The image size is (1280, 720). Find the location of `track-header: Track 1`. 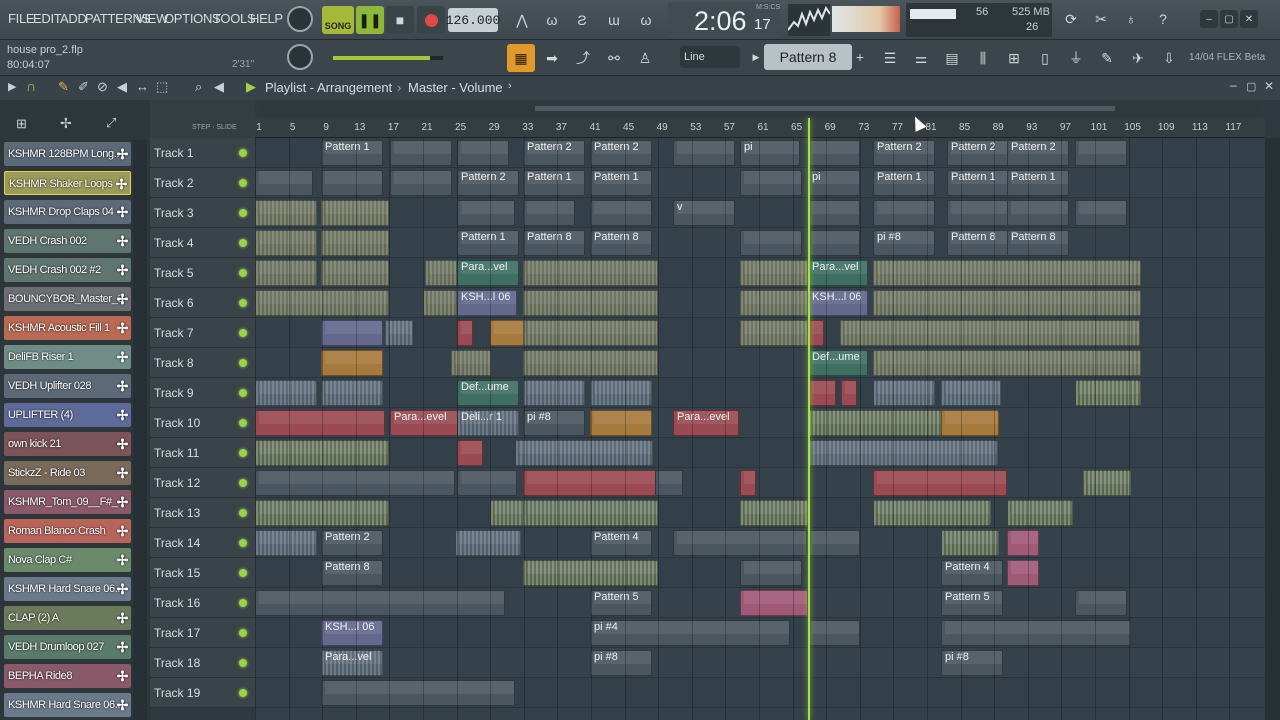

track-header: Track 1 is located at coordinates (202, 153).